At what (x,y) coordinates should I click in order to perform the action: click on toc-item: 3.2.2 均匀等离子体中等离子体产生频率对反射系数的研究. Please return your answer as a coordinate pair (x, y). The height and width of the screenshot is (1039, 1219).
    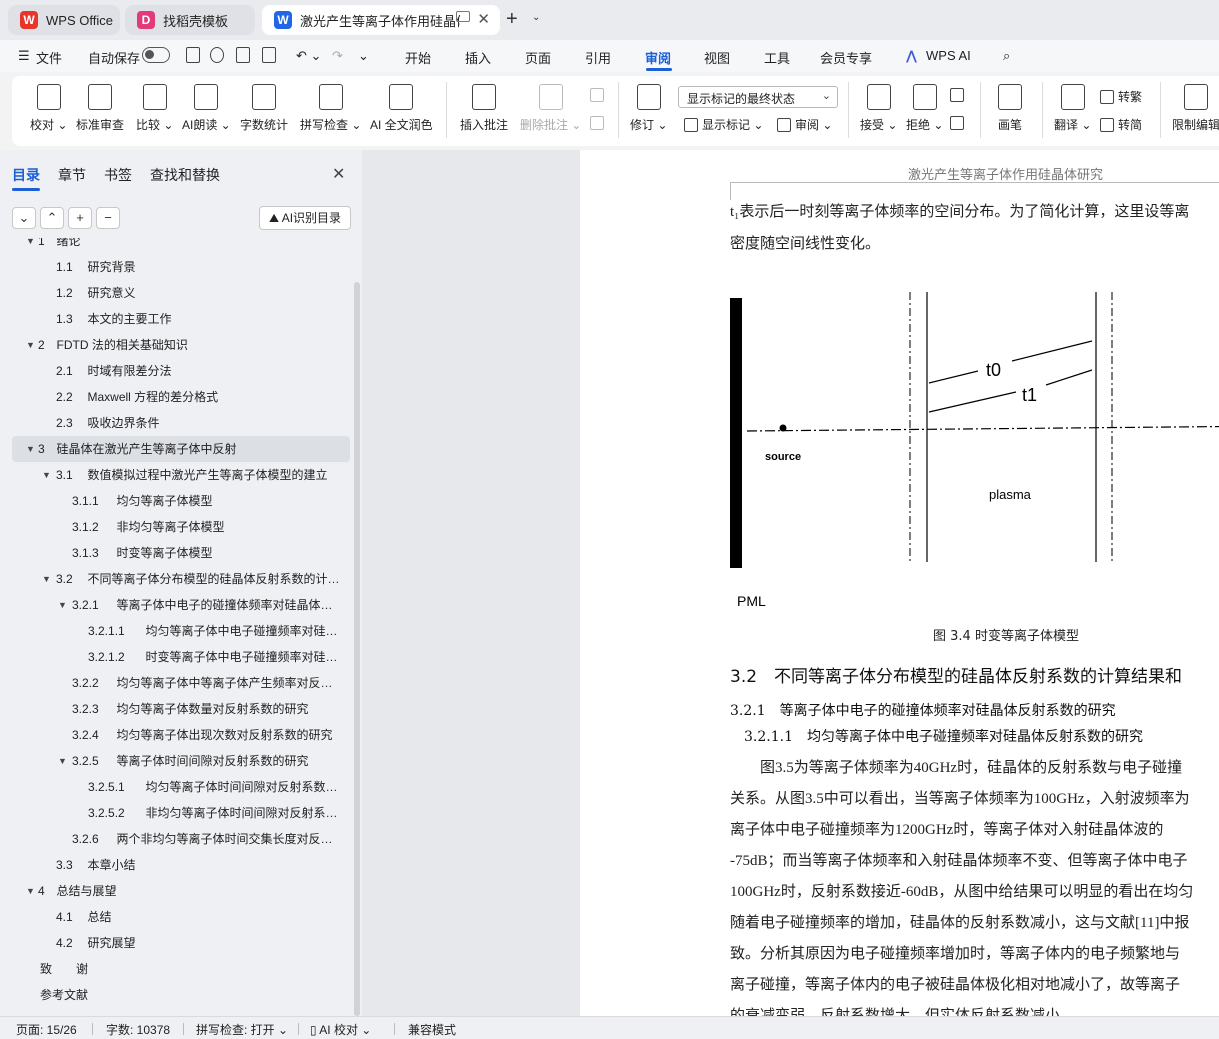
    Looking at the image, I should click on (175, 683).